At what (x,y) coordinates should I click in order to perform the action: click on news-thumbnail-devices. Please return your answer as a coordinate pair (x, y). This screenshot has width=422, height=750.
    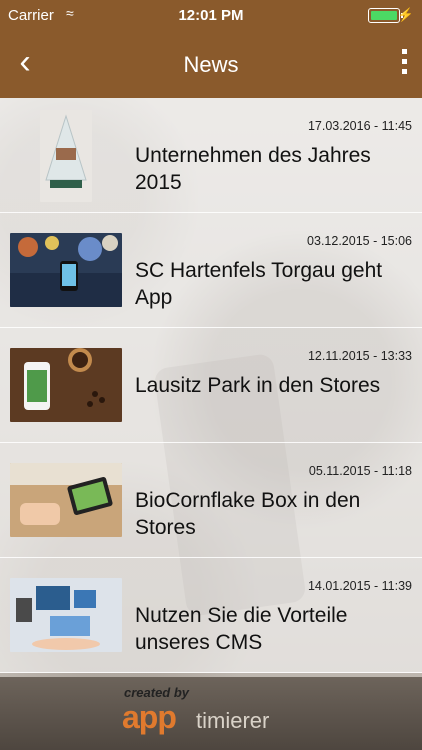
    Looking at the image, I should click on (66, 615).